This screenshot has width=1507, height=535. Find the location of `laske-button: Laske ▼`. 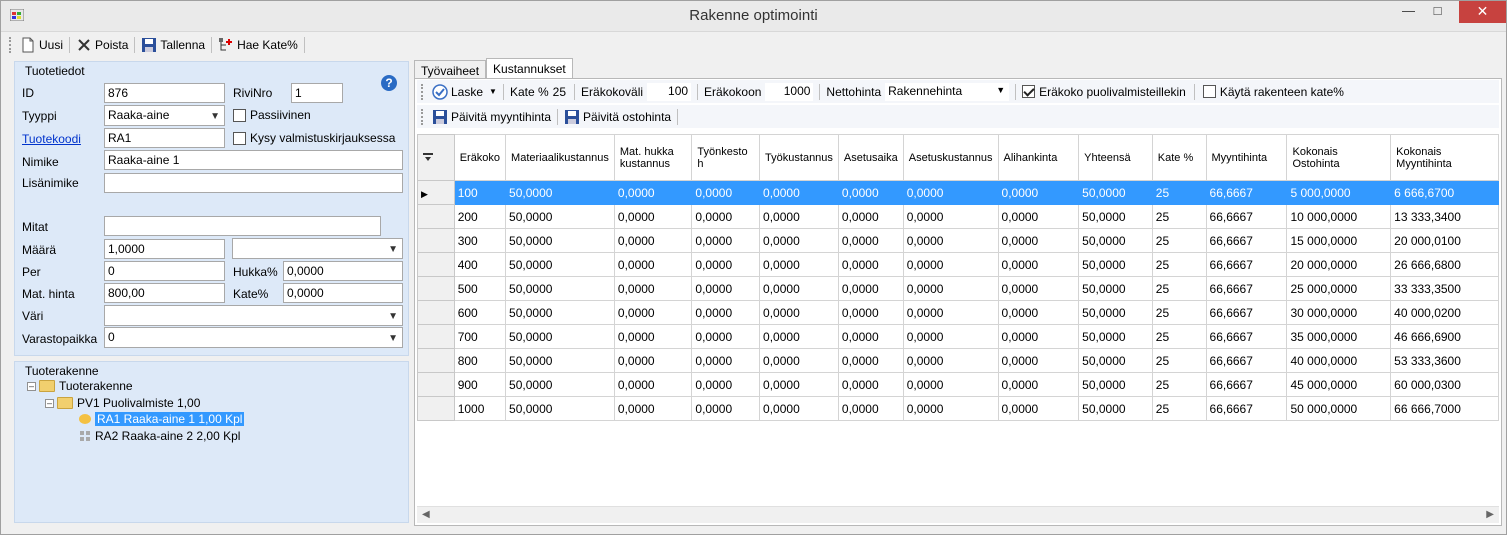

laske-button: Laske ▼ is located at coordinates (464, 91).